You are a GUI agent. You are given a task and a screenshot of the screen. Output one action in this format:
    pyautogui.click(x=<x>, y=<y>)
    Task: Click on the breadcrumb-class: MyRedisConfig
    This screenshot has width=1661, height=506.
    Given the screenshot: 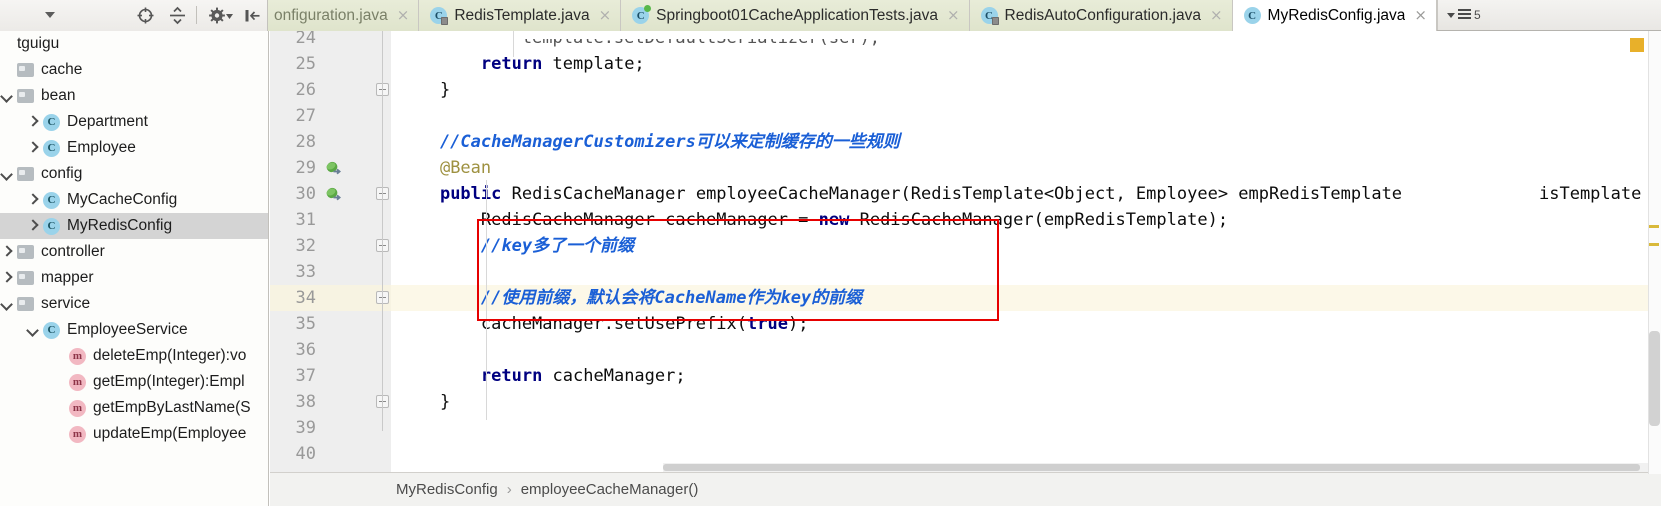 What is the action you would take?
    pyautogui.click(x=447, y=489)
    